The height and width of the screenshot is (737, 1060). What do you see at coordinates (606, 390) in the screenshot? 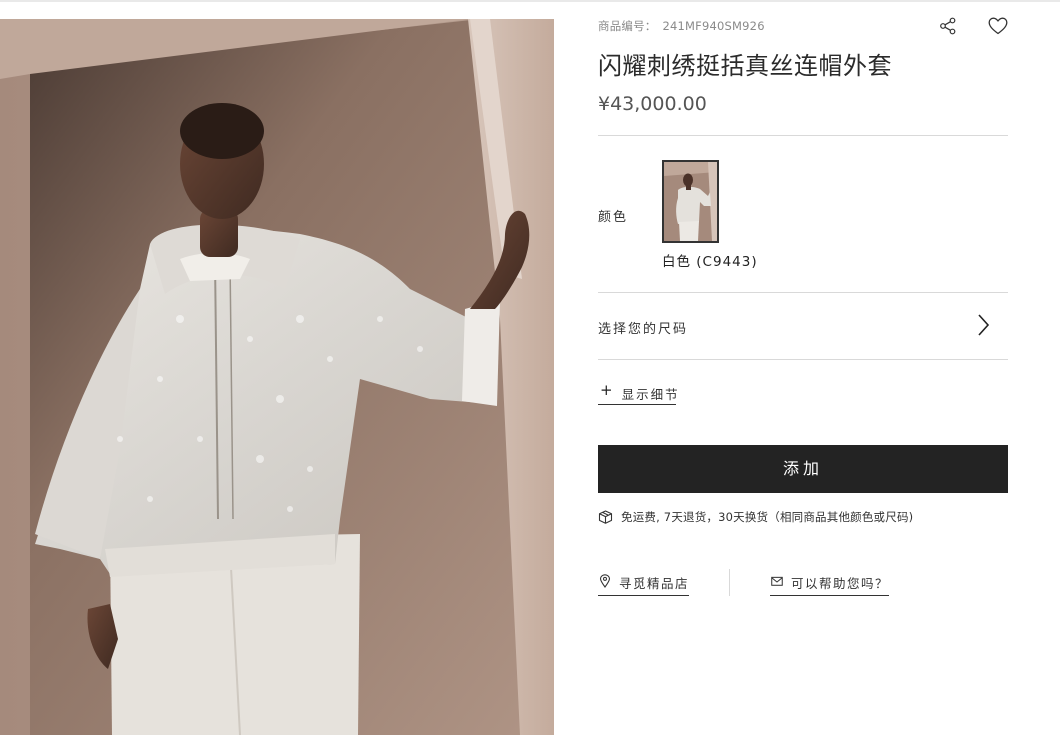
I see `plus-icon: +` at bounding box center [606, 390].